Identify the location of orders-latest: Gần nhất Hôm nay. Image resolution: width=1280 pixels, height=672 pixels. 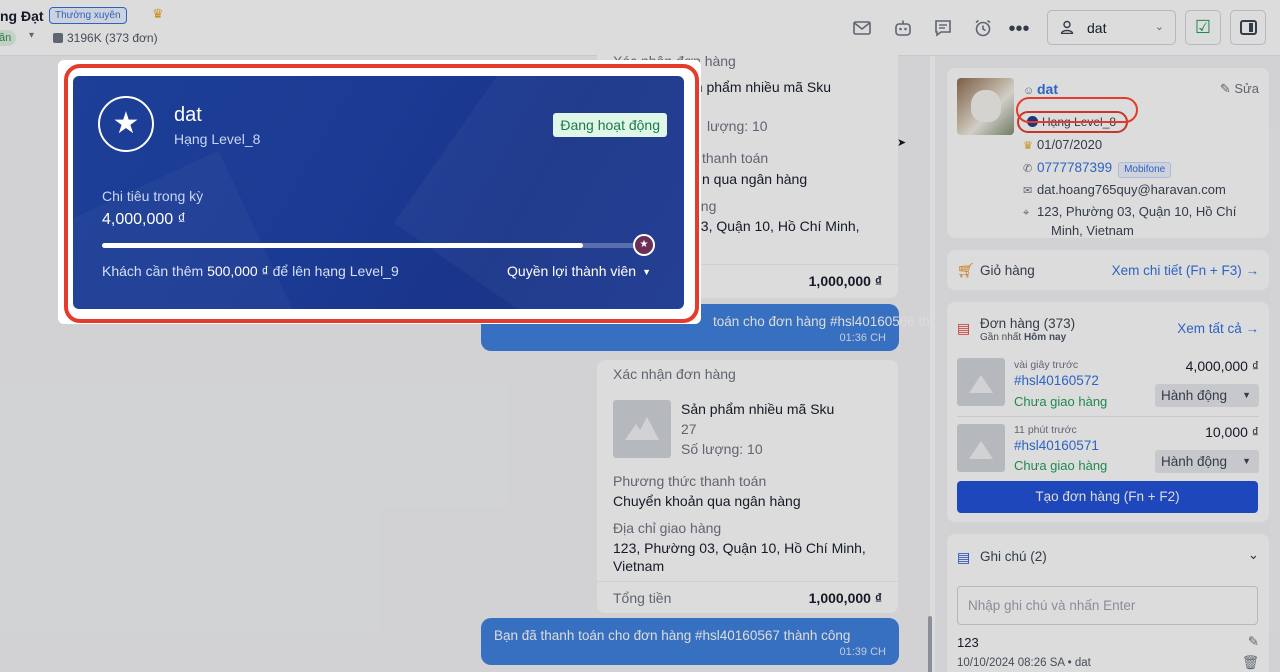
(1023, 337).